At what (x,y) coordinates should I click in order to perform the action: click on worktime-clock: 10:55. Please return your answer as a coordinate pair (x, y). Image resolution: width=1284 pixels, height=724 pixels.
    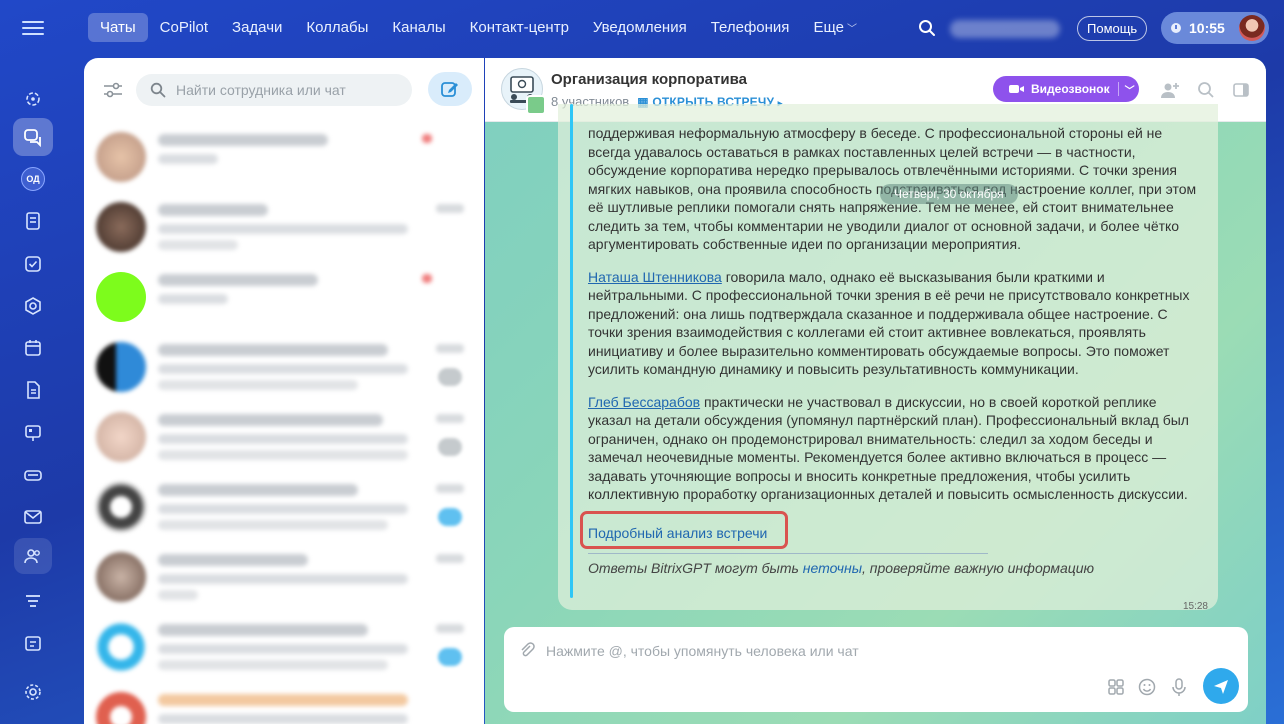
    Looking at the image, I should click on (1215, 28).